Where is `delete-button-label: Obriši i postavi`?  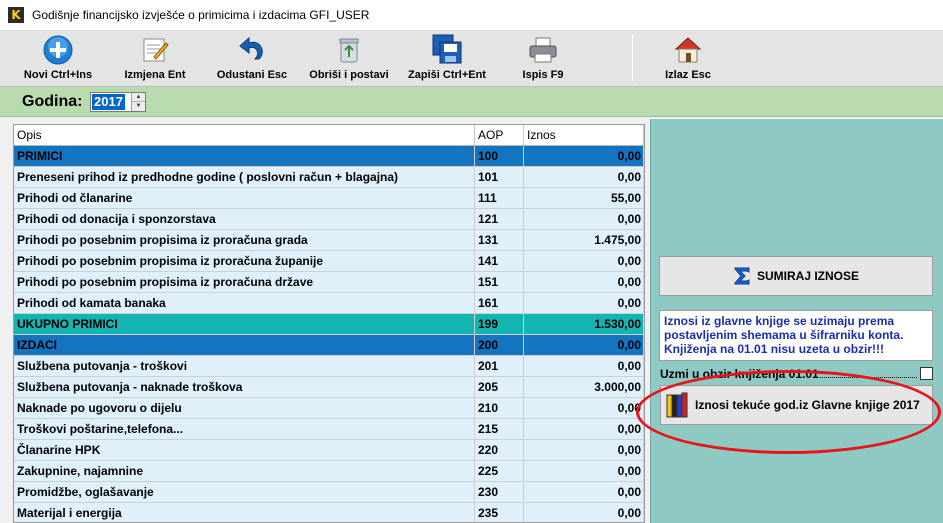 delete-button-label: Obriši i postavi is located at coordinates (349, 75).